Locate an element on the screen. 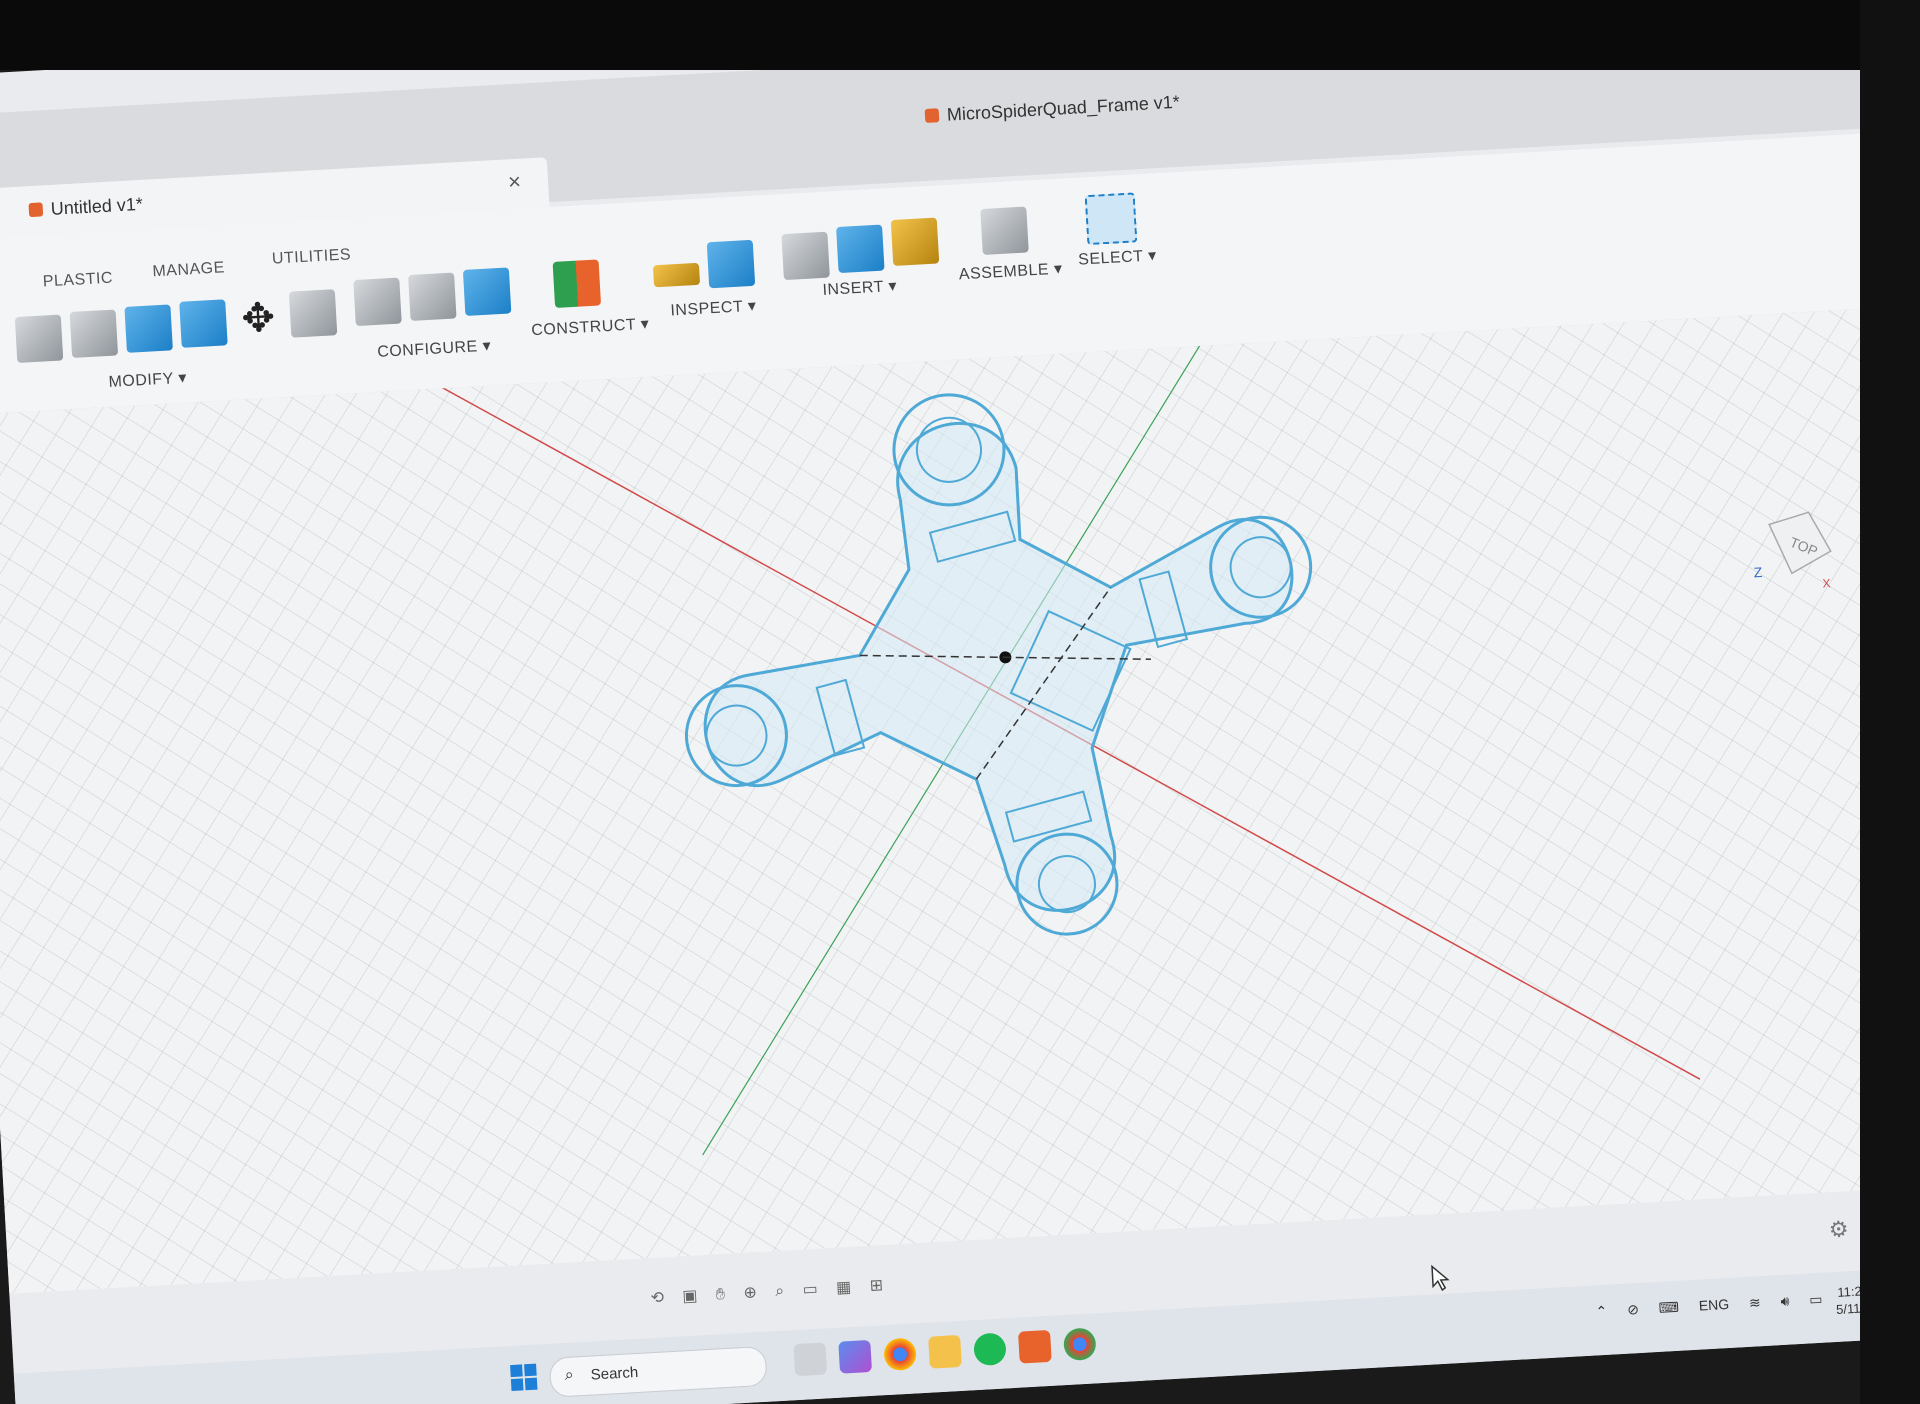 The height and width of the screenshot is (1404, 1920). configure-menu: CONFIGURE ▾ is located at coordinates (434, 349).